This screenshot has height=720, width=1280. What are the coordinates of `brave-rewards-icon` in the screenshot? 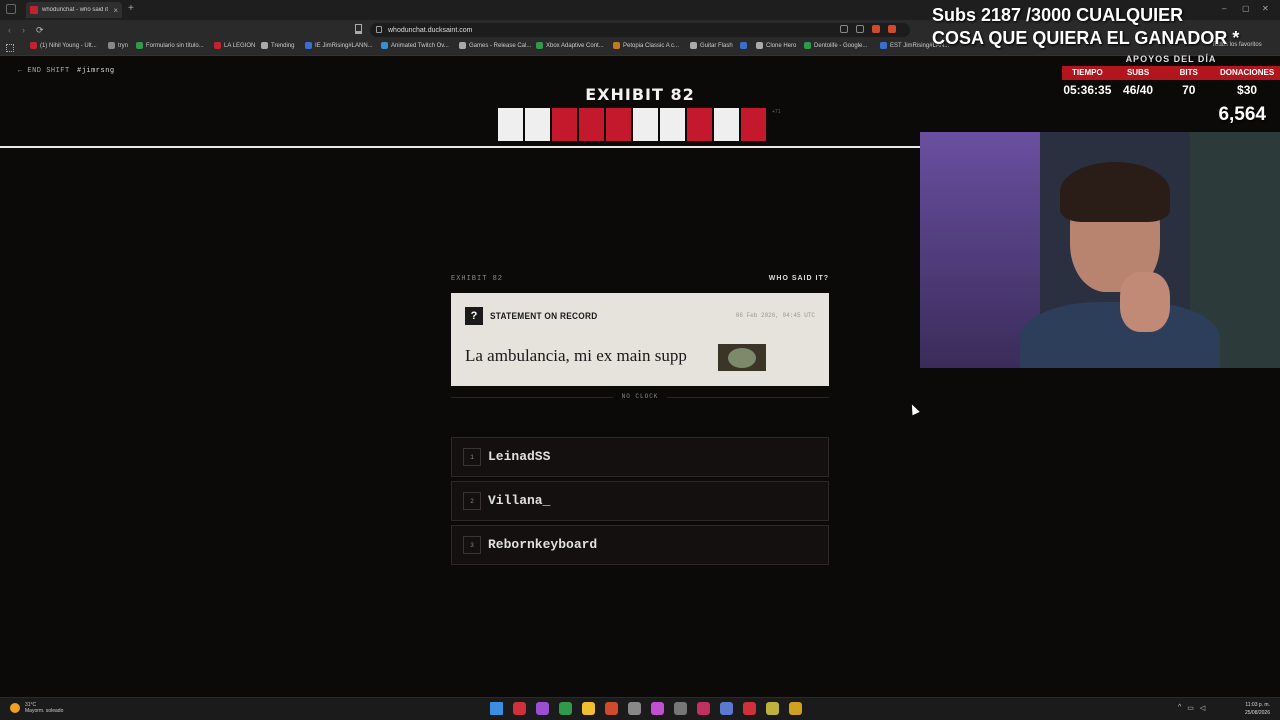 It's located at (892, 29).